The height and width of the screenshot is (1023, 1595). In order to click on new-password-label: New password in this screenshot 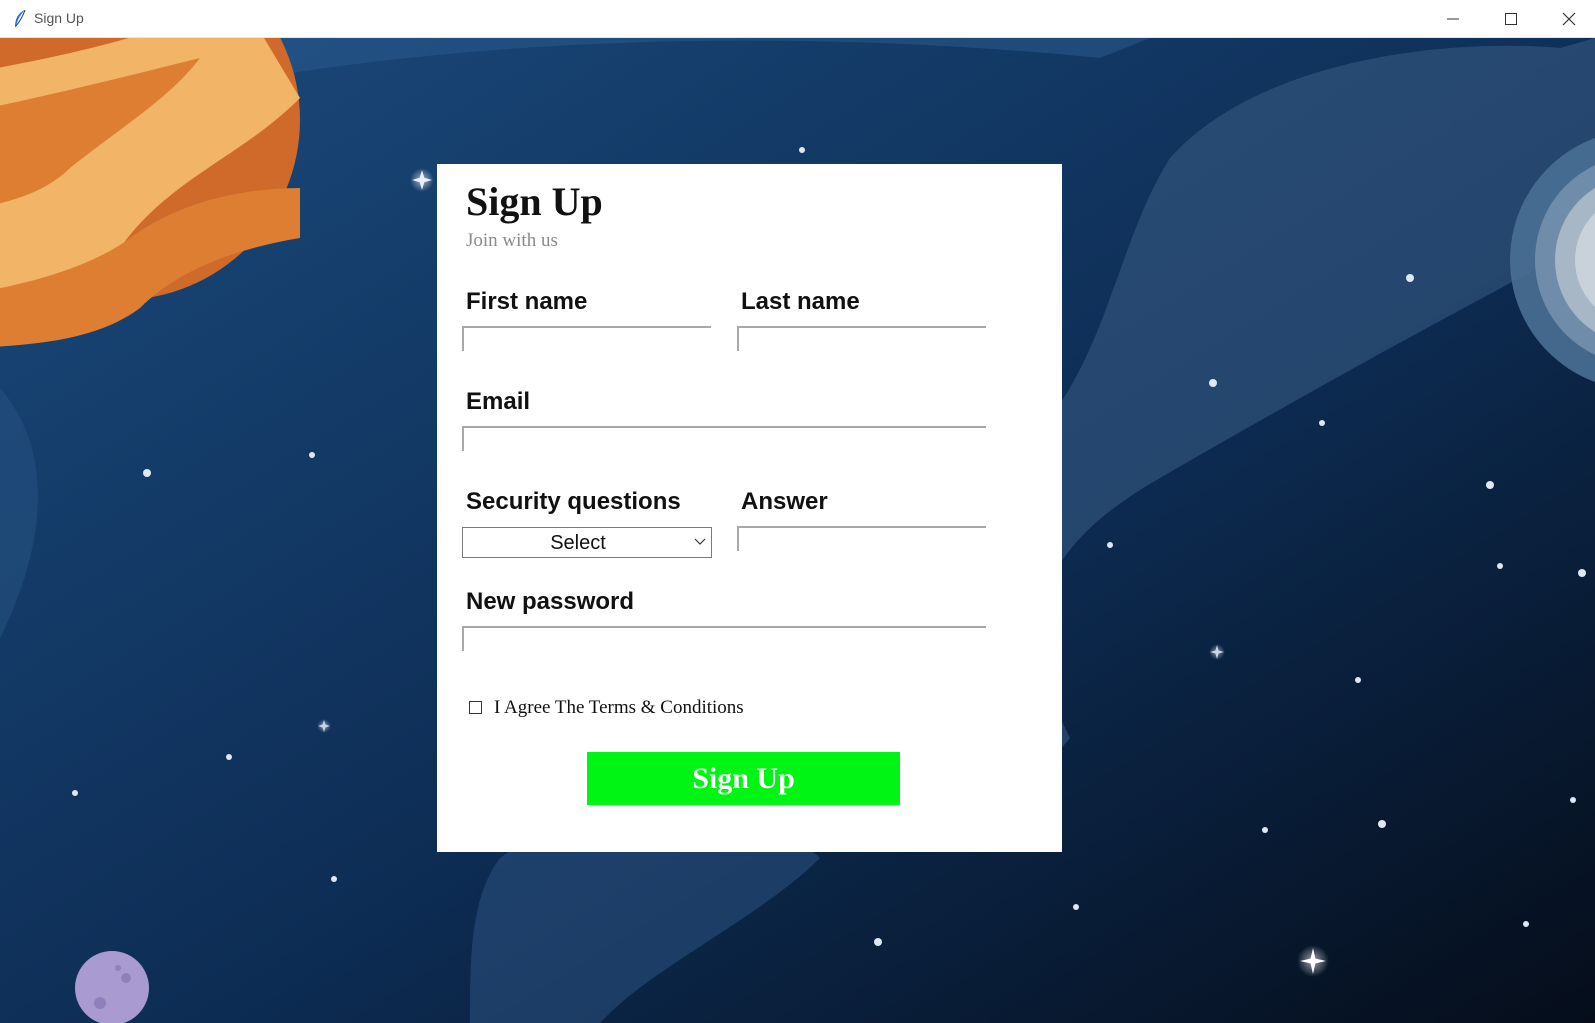, I will do `click(550, 601)`.